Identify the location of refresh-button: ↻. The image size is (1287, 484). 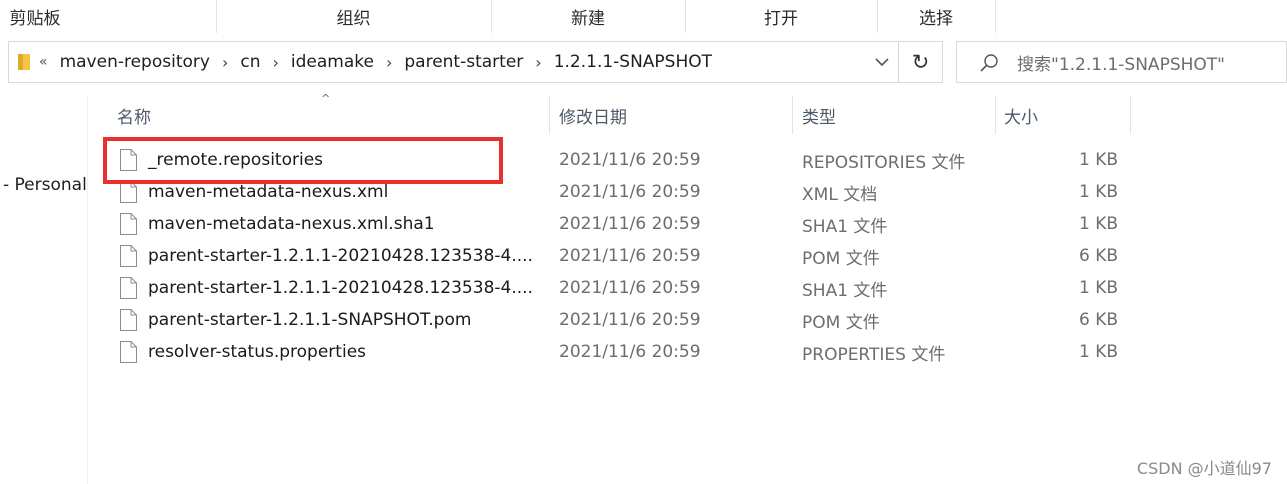
(921, 62).